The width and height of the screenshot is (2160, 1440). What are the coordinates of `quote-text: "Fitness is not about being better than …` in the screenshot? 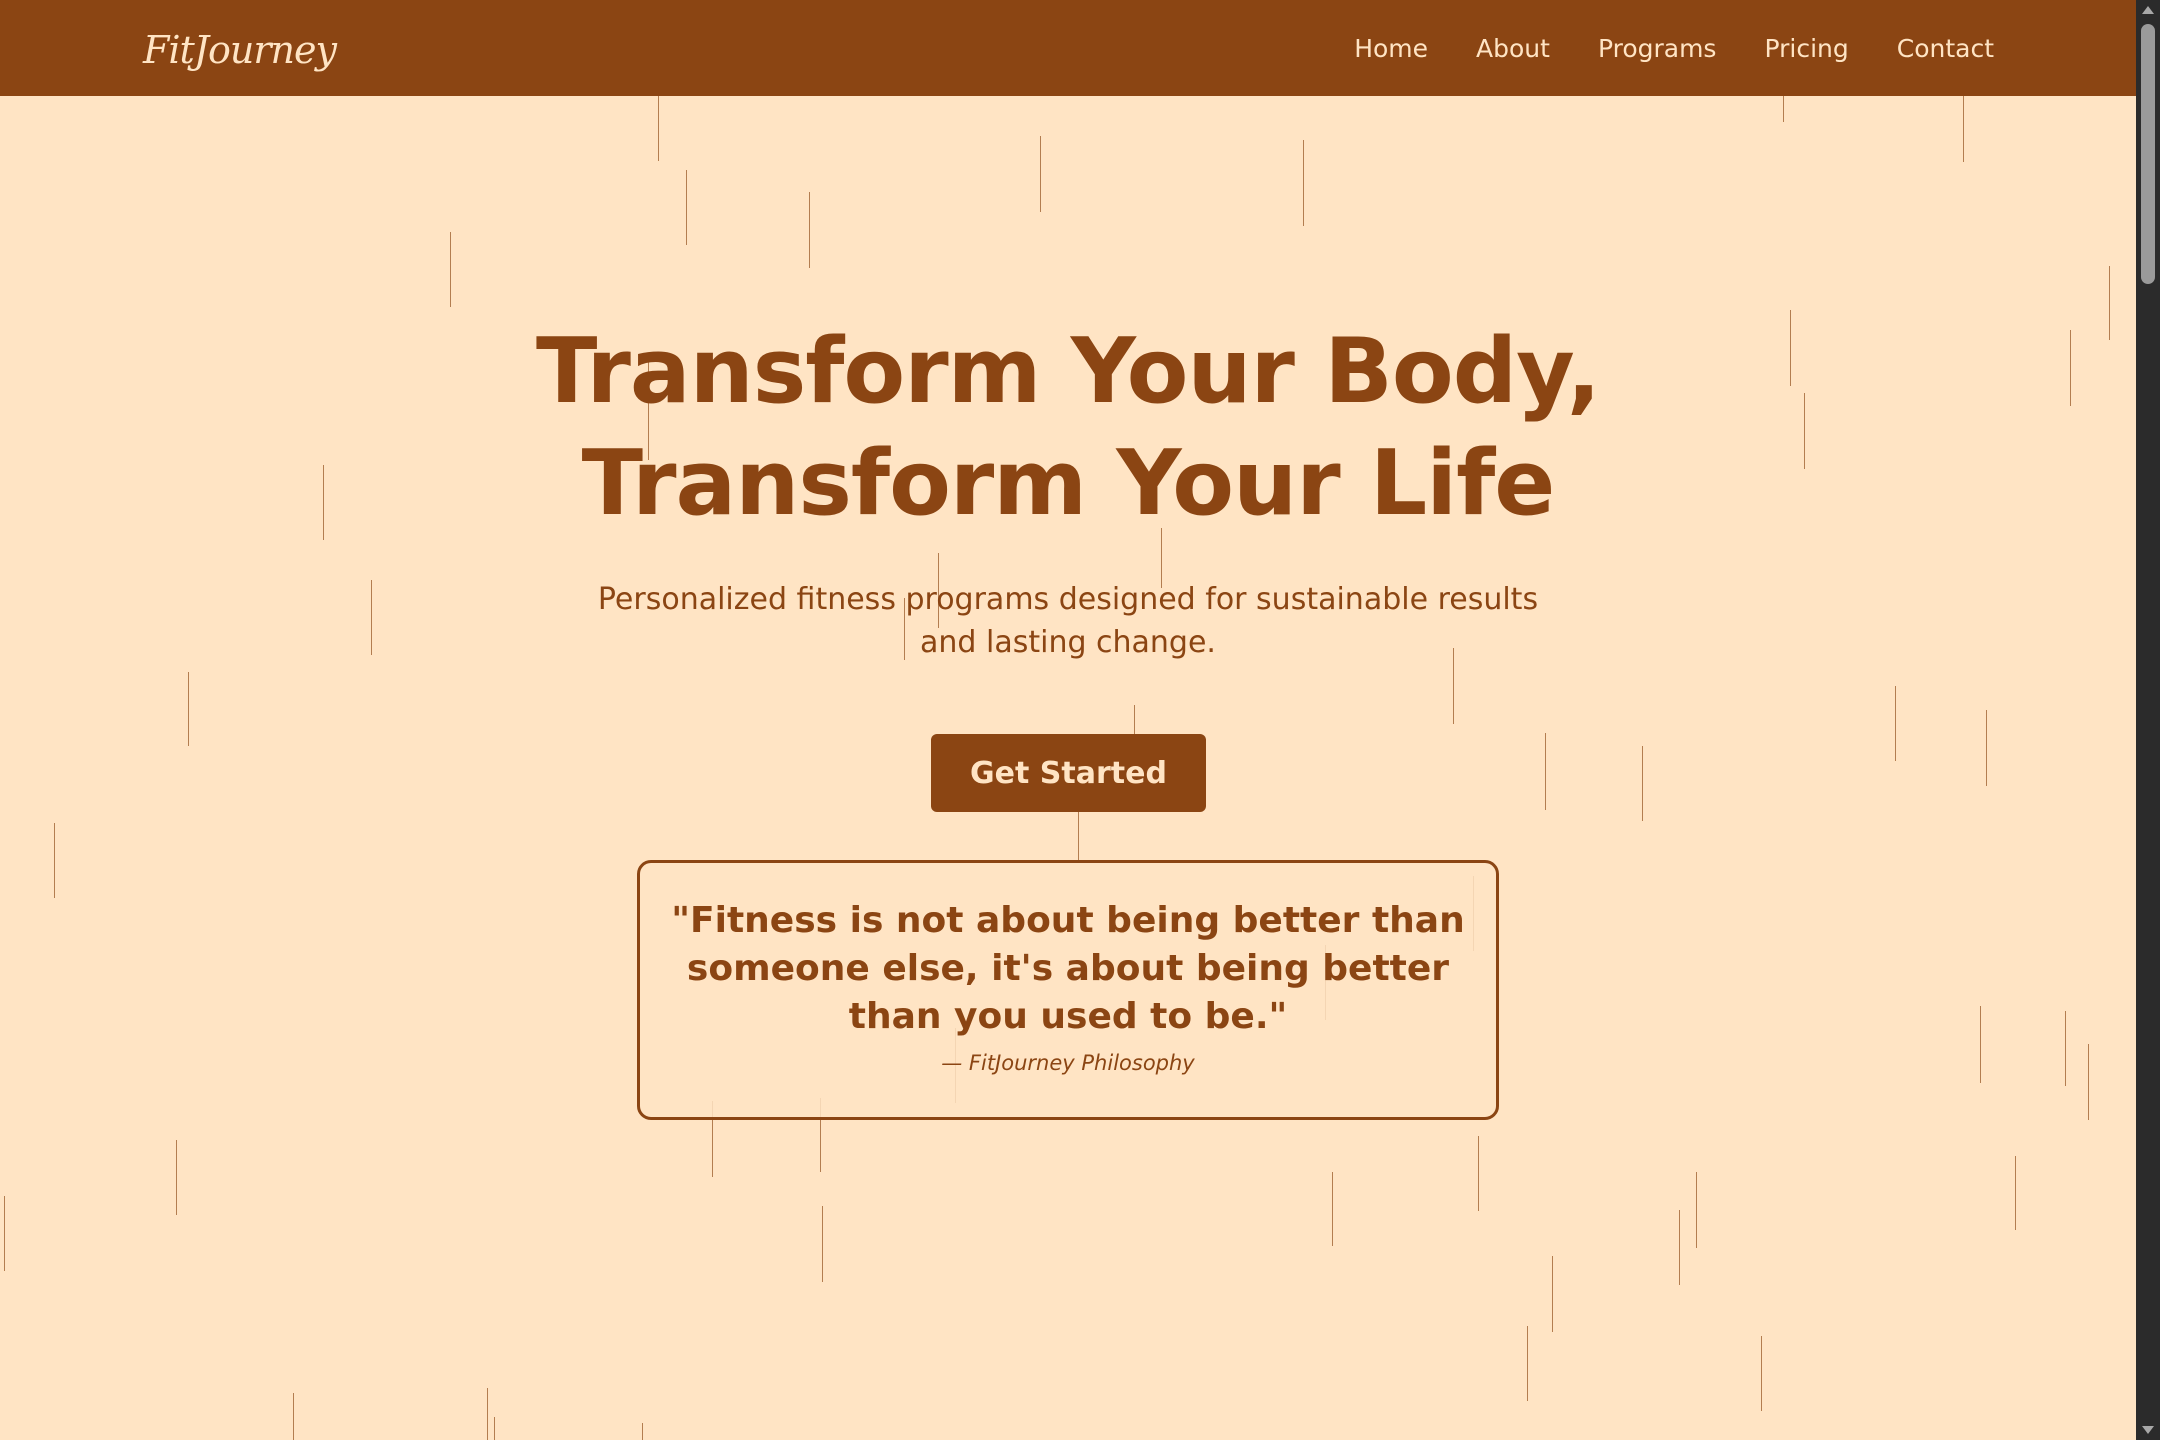 It's located at (1068, 968).